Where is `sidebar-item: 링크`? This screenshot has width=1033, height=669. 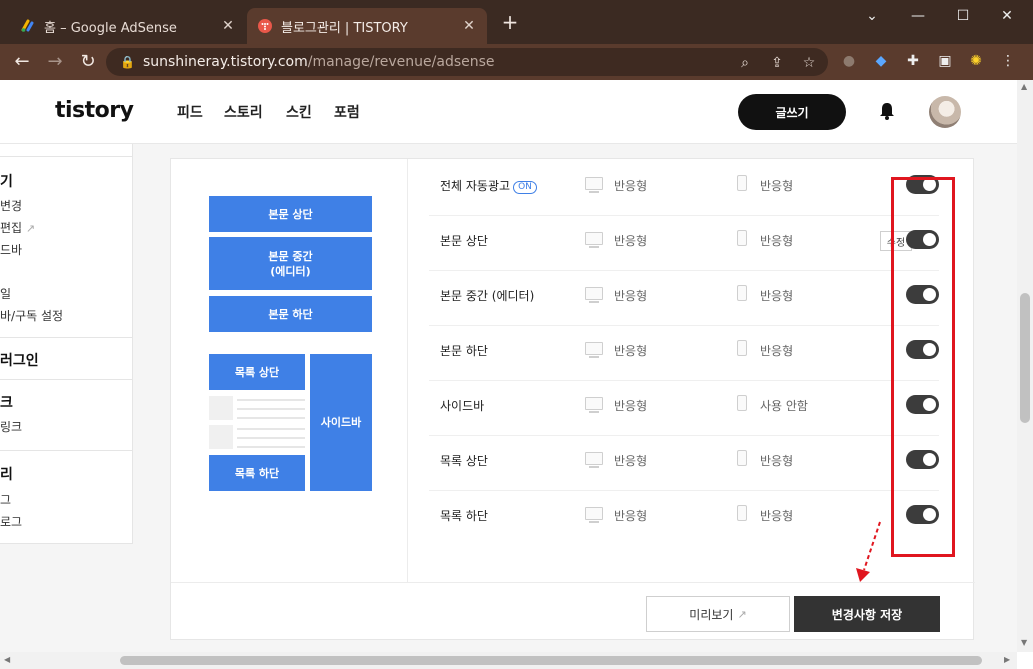
sidebar-item: 링크 is located at coordinates (11, 426).